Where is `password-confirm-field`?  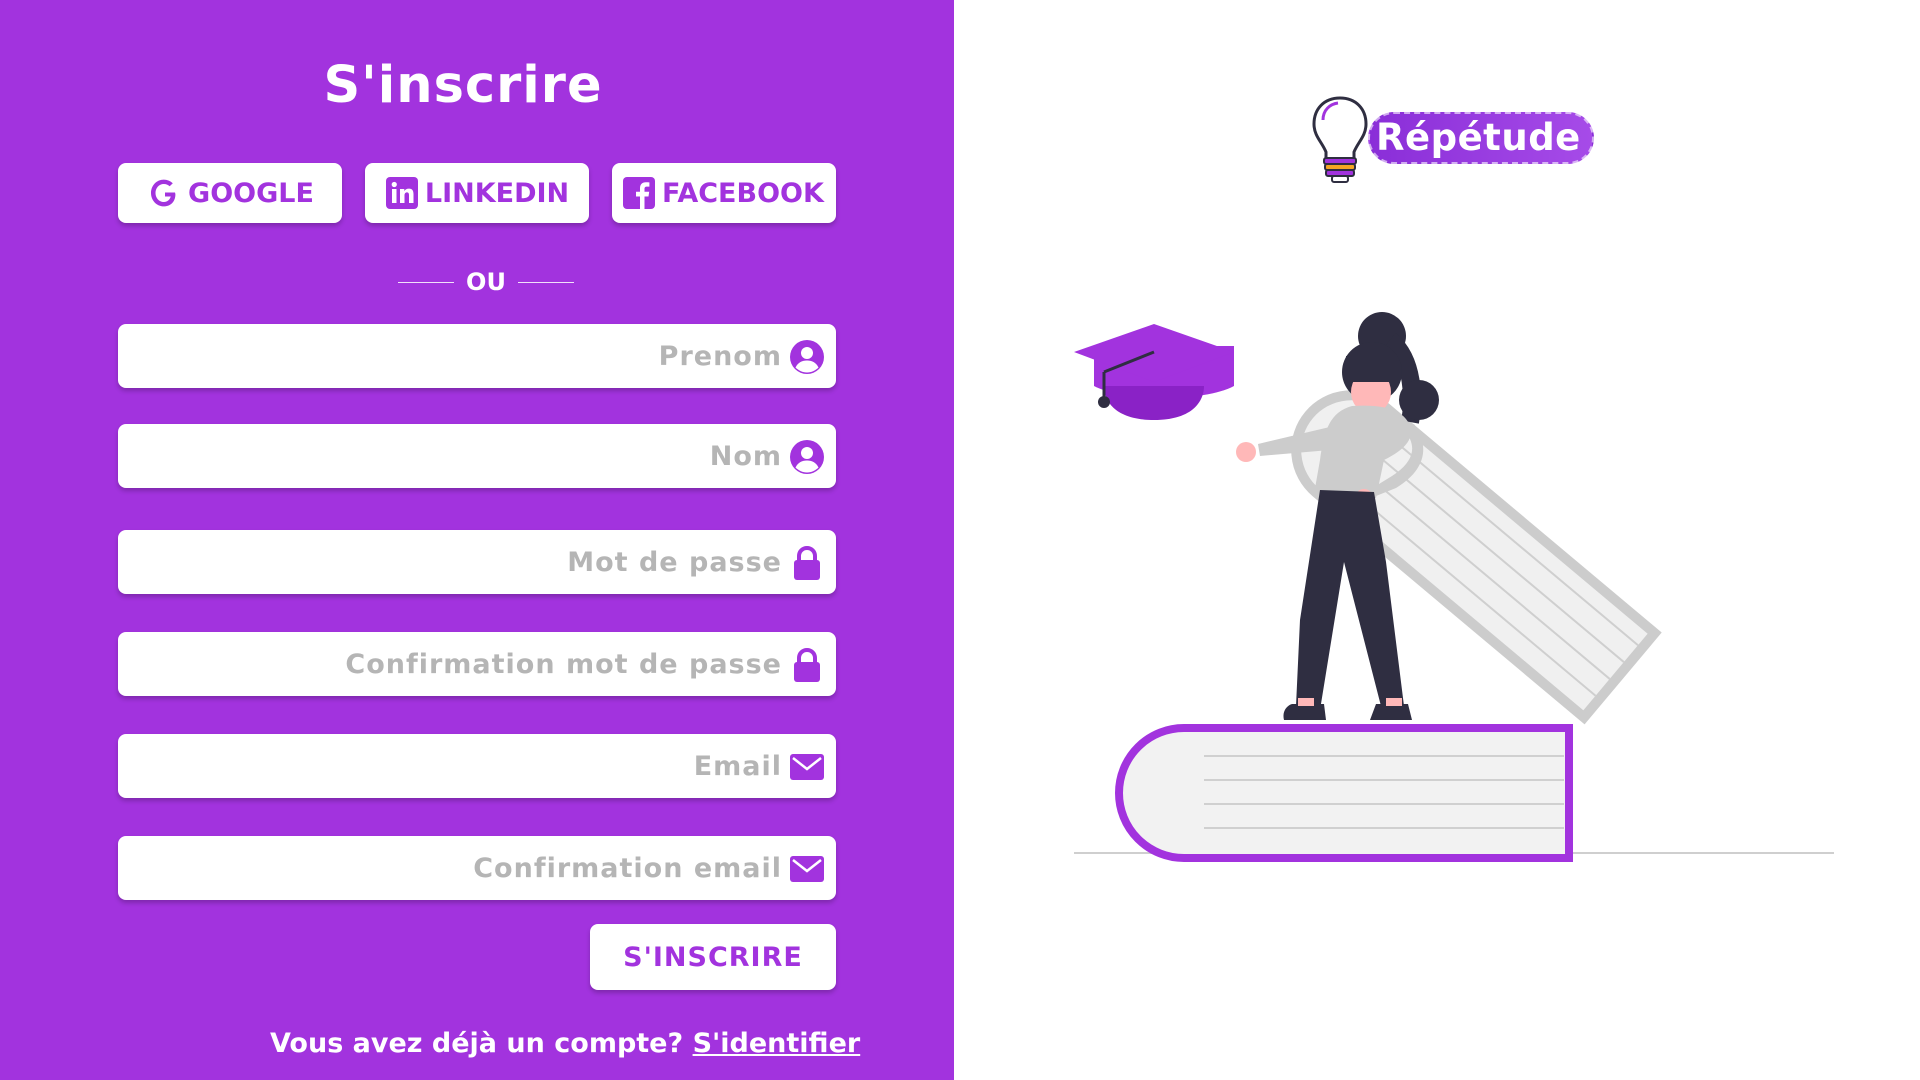
password-confirm-field is located at coordinates (477, 664).